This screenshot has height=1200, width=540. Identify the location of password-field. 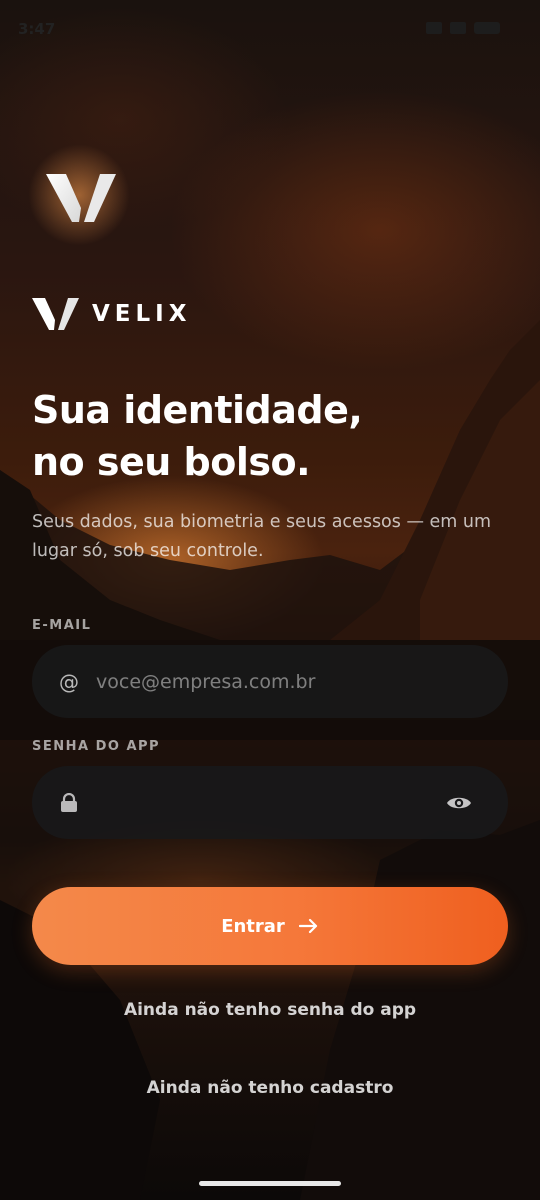
(267, 802).